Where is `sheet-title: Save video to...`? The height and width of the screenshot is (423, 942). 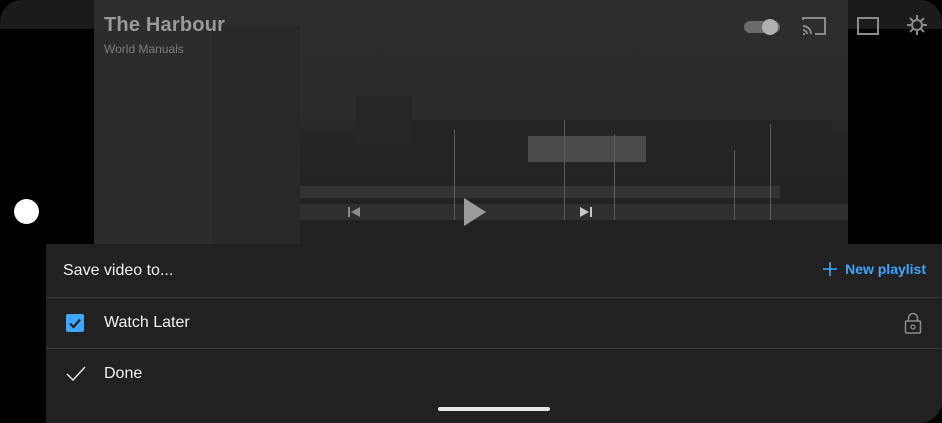 sheet-title: Save video to... is located at coordinates (118, 270).